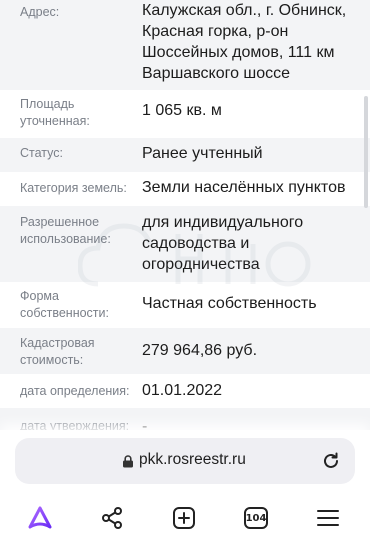 This screenshot has height=540, width=370. Describe the element at coordinates (65, 230) in the screenshot. I see `label-permitted-use: Разрешенное использование:` at that location.